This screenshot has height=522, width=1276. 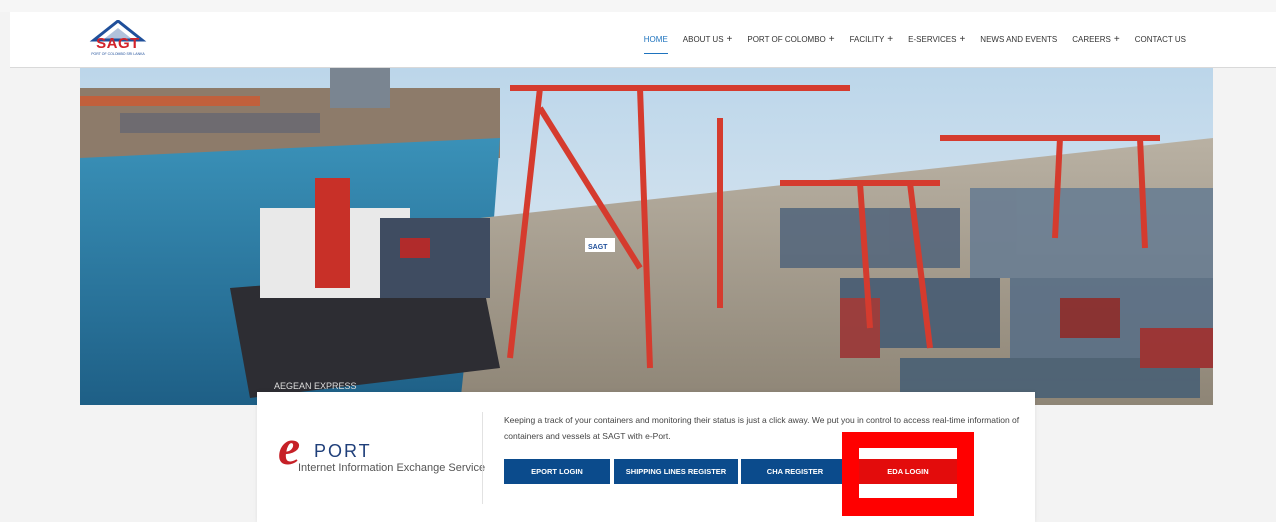 What do you see at coordinates (638, 6) in the screenshot?
I see `top-strip` at bounding box center [638, 6].